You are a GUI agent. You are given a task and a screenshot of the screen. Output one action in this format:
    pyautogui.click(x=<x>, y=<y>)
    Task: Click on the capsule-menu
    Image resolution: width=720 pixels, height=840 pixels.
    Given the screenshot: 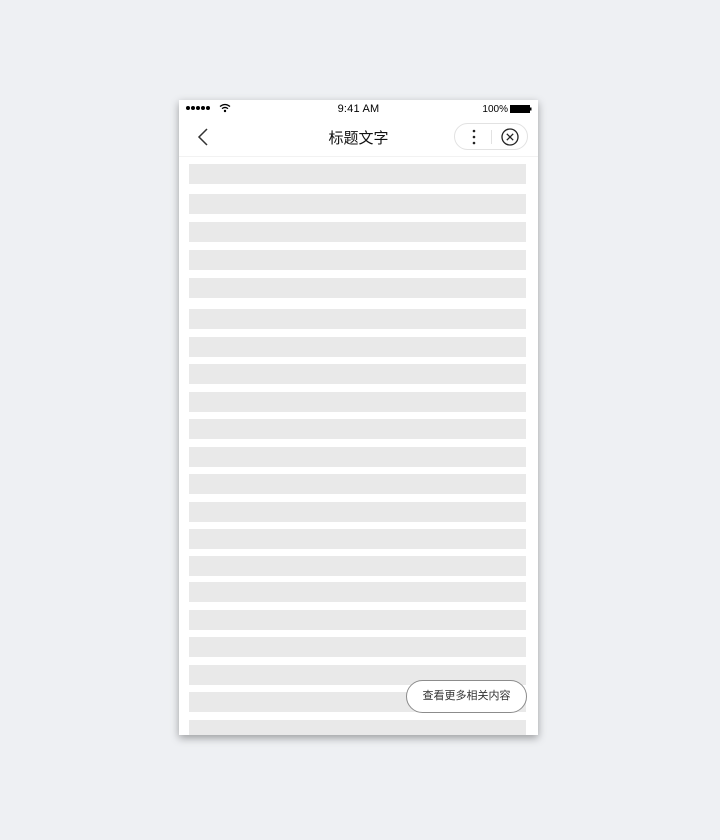 What is the action you would take?
    pyautogui.click(x=491, y=136)
    